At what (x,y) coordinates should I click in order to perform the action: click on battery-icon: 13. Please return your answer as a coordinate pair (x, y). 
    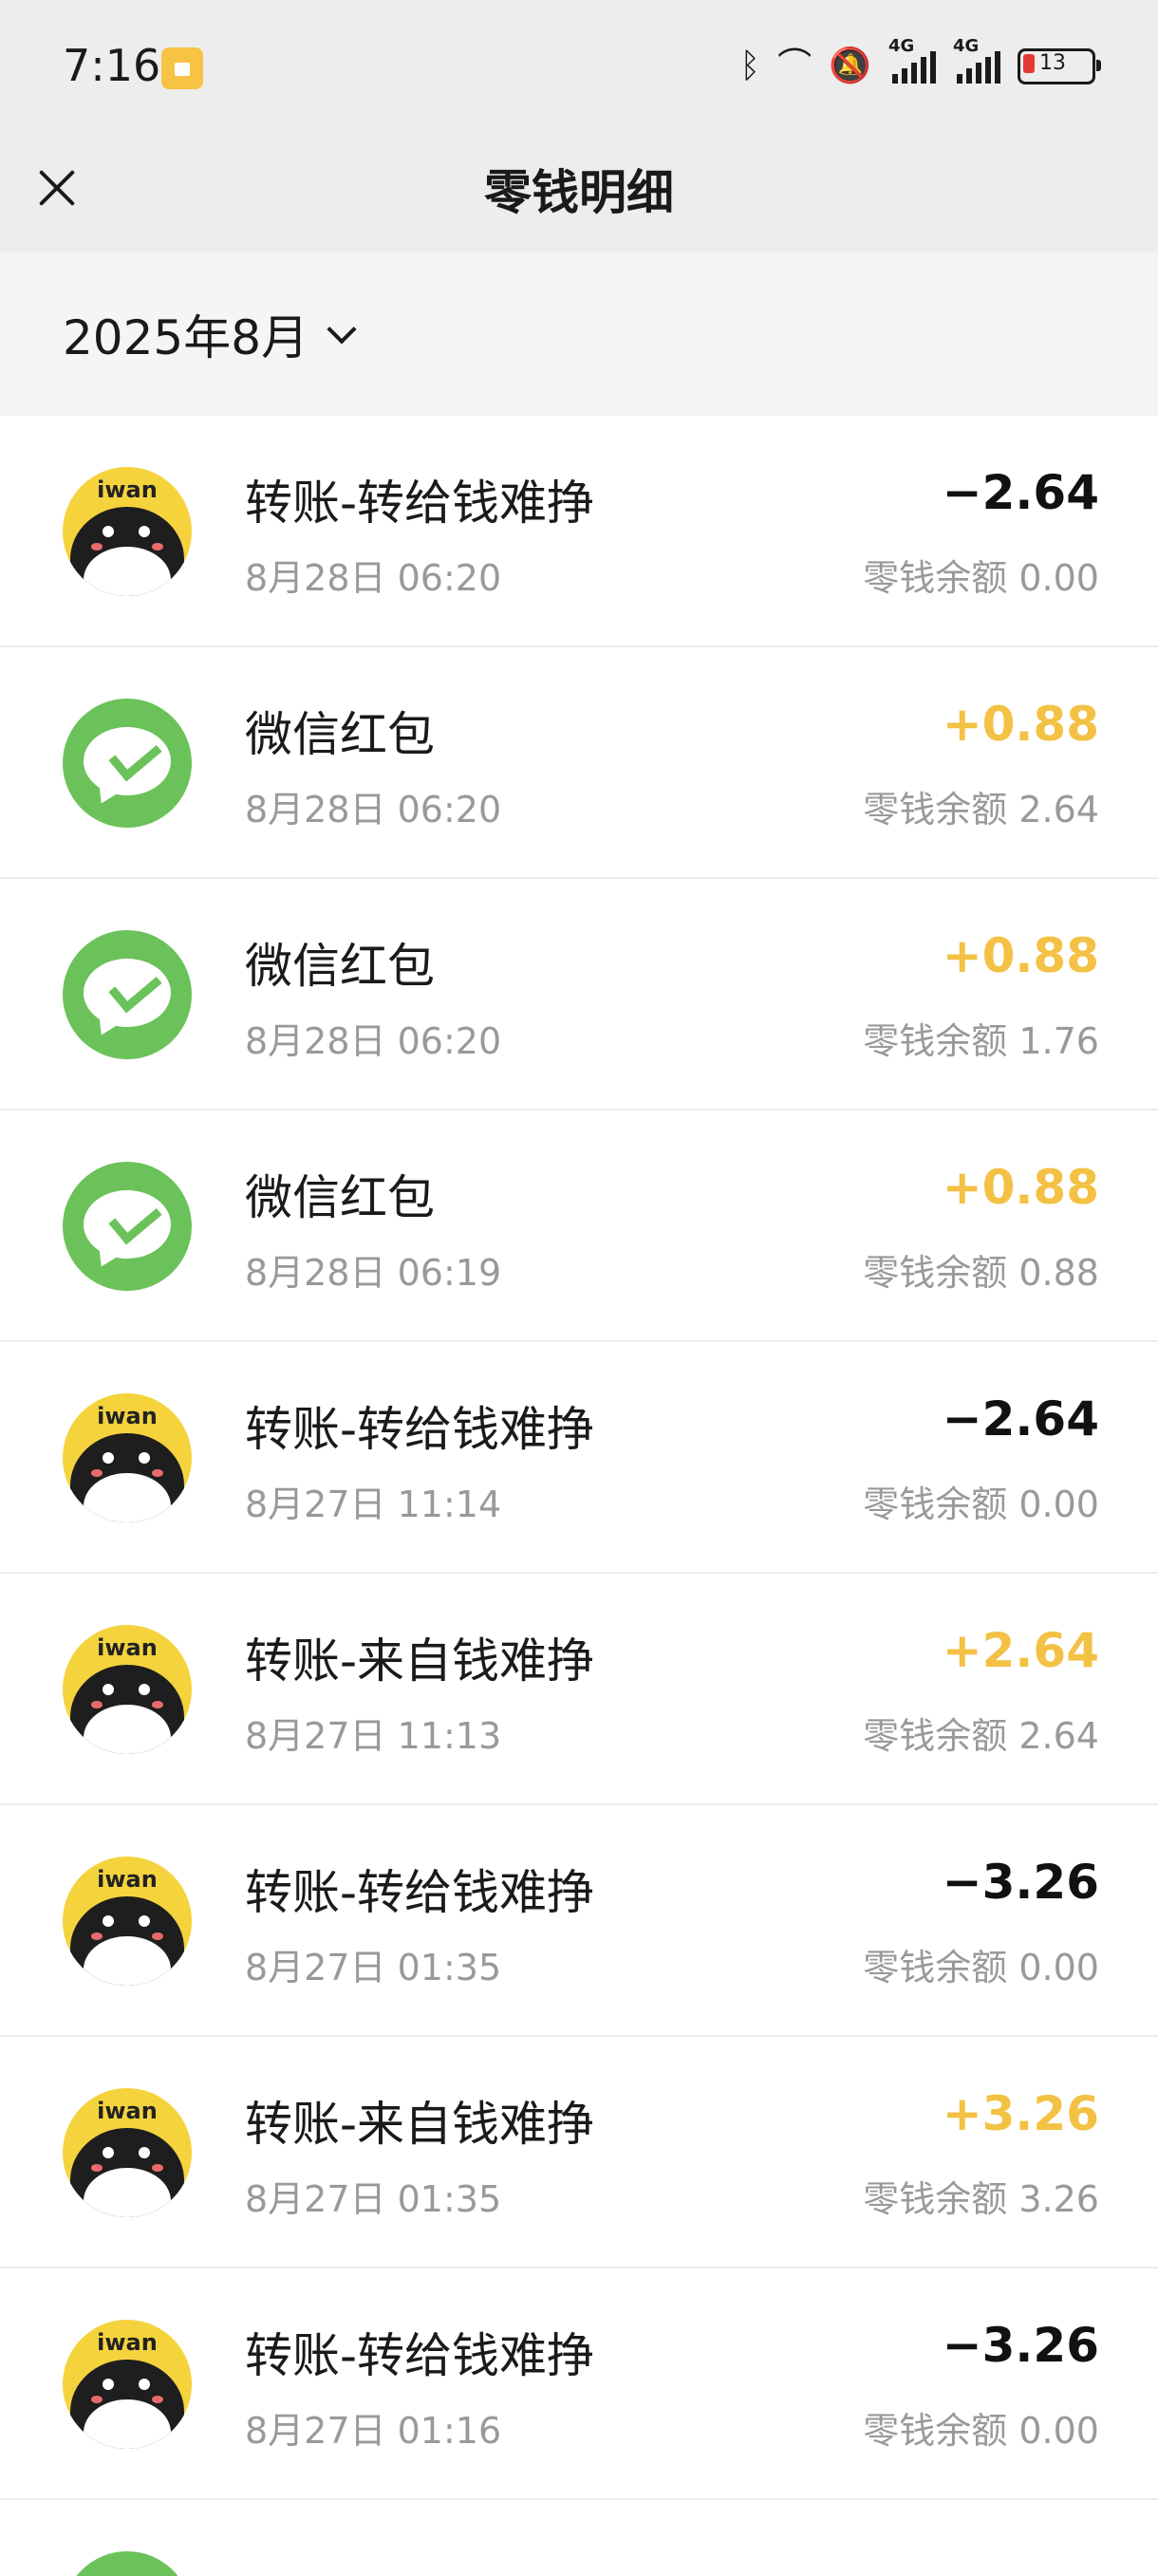
    Looking at the image, I should click on (1059, 66).